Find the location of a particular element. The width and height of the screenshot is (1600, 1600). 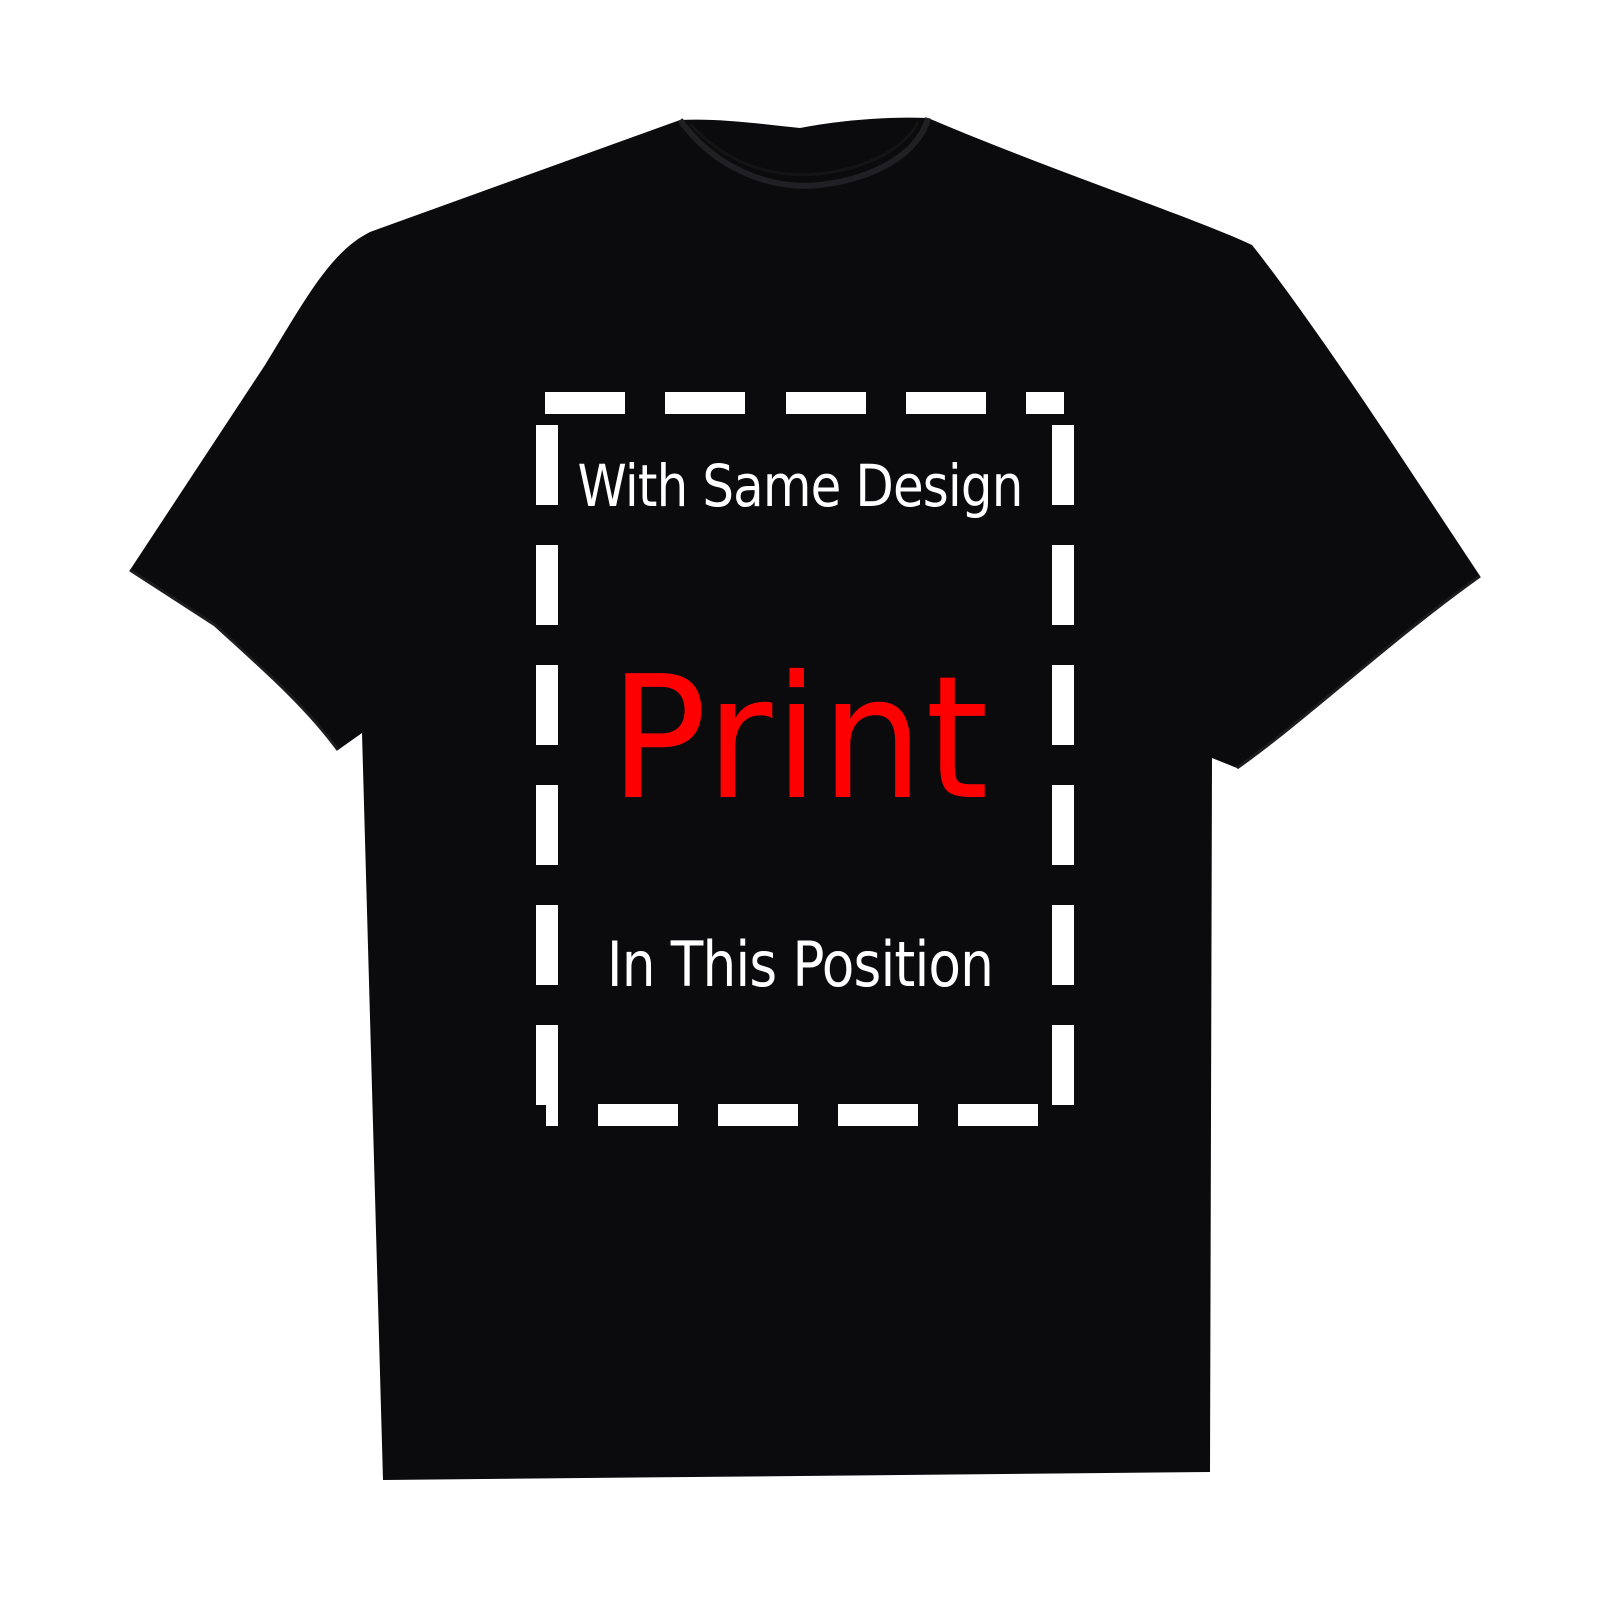

print-text-main: Print is located at coordinates (800, 739).